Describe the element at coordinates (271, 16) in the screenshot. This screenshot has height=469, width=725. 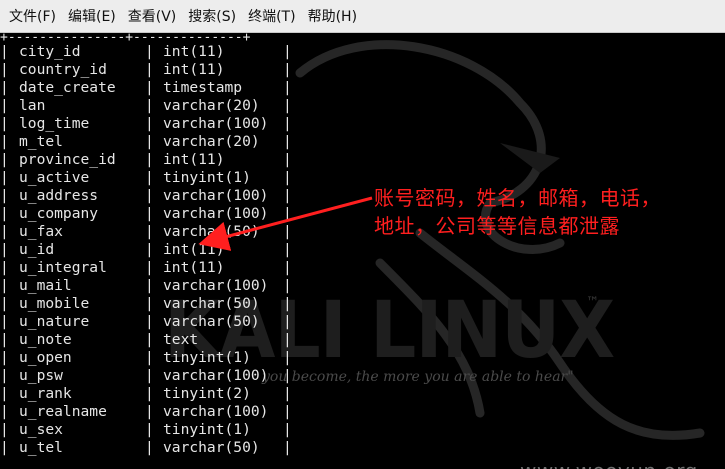
I see `menu-terminal: 终端(T)` at that location.